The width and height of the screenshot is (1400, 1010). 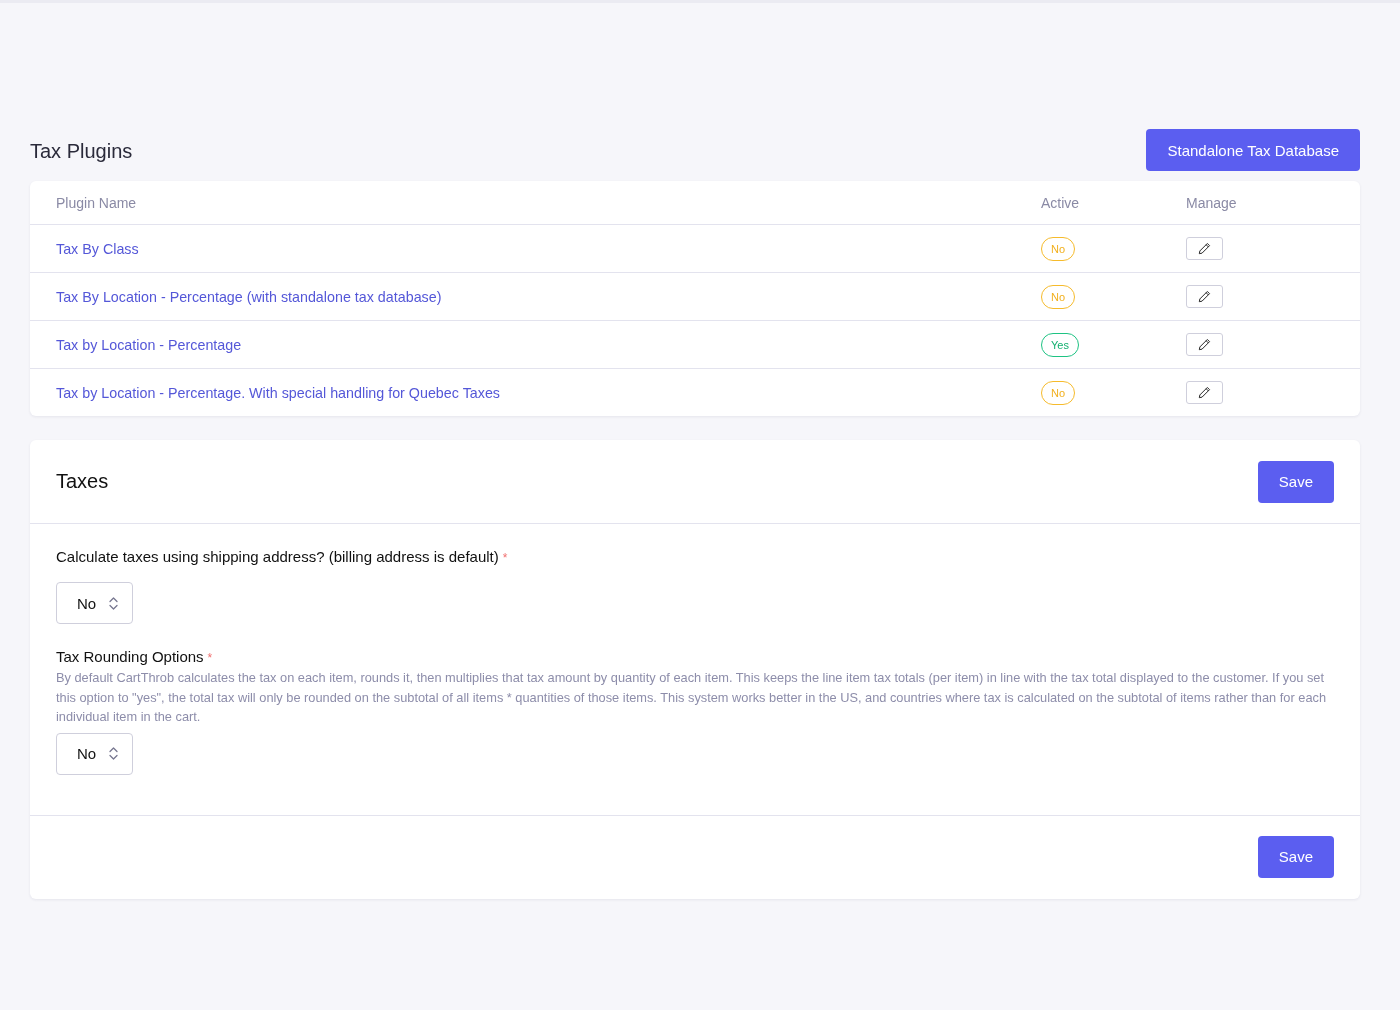 What do you see at coordinates (97, 248) in the screenshot?
I see `plugin-name-link: Tax By Class` at bounding box center [97, 248].